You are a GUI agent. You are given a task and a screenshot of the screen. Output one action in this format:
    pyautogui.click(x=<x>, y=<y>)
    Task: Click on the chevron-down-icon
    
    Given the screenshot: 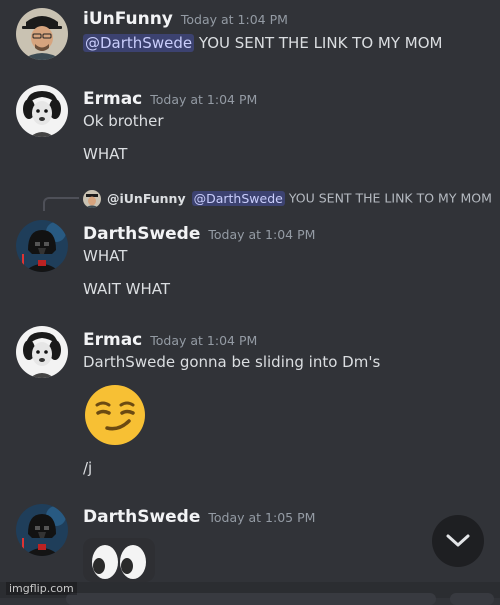 What is the action you would take?
    pyautogui.click(x=458, y=540)
    